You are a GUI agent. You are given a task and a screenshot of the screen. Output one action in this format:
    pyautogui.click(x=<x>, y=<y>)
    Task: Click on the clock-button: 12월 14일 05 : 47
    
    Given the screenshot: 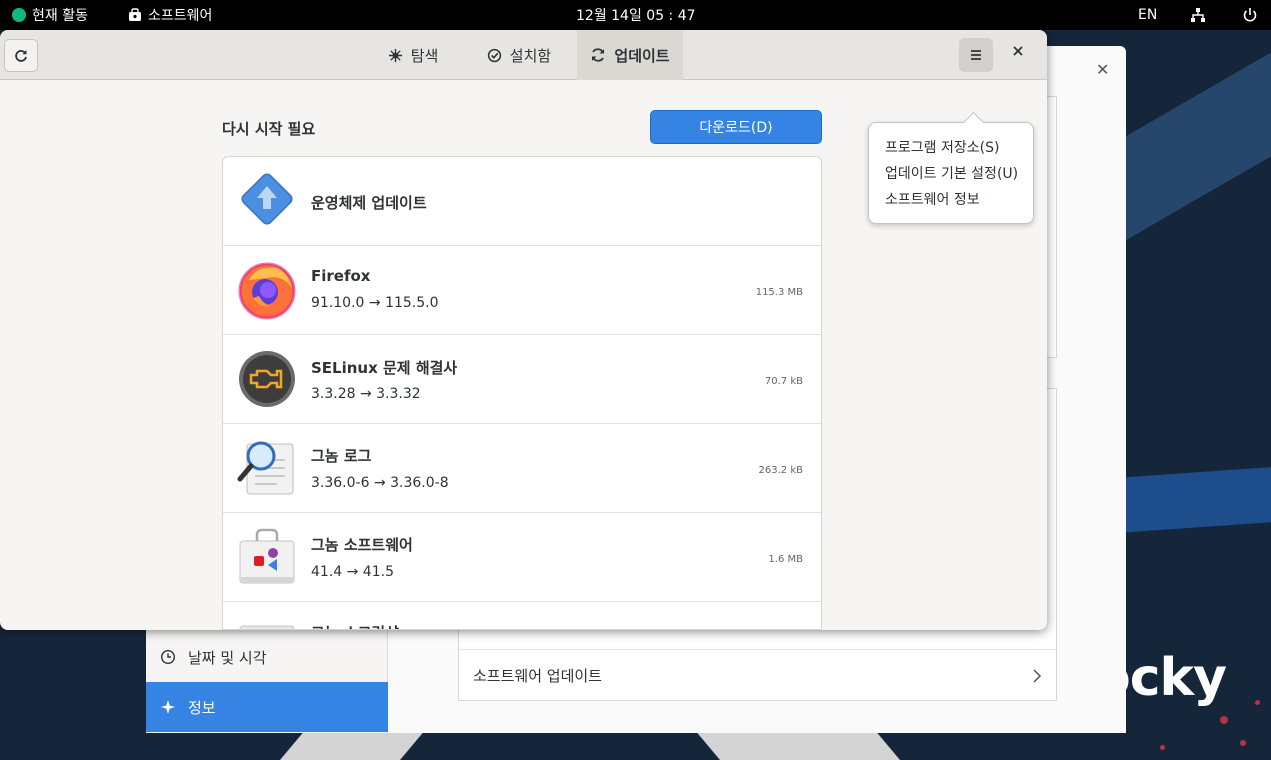 What is the action you would take?
    pyautogui.click(x=636, y=15)
    